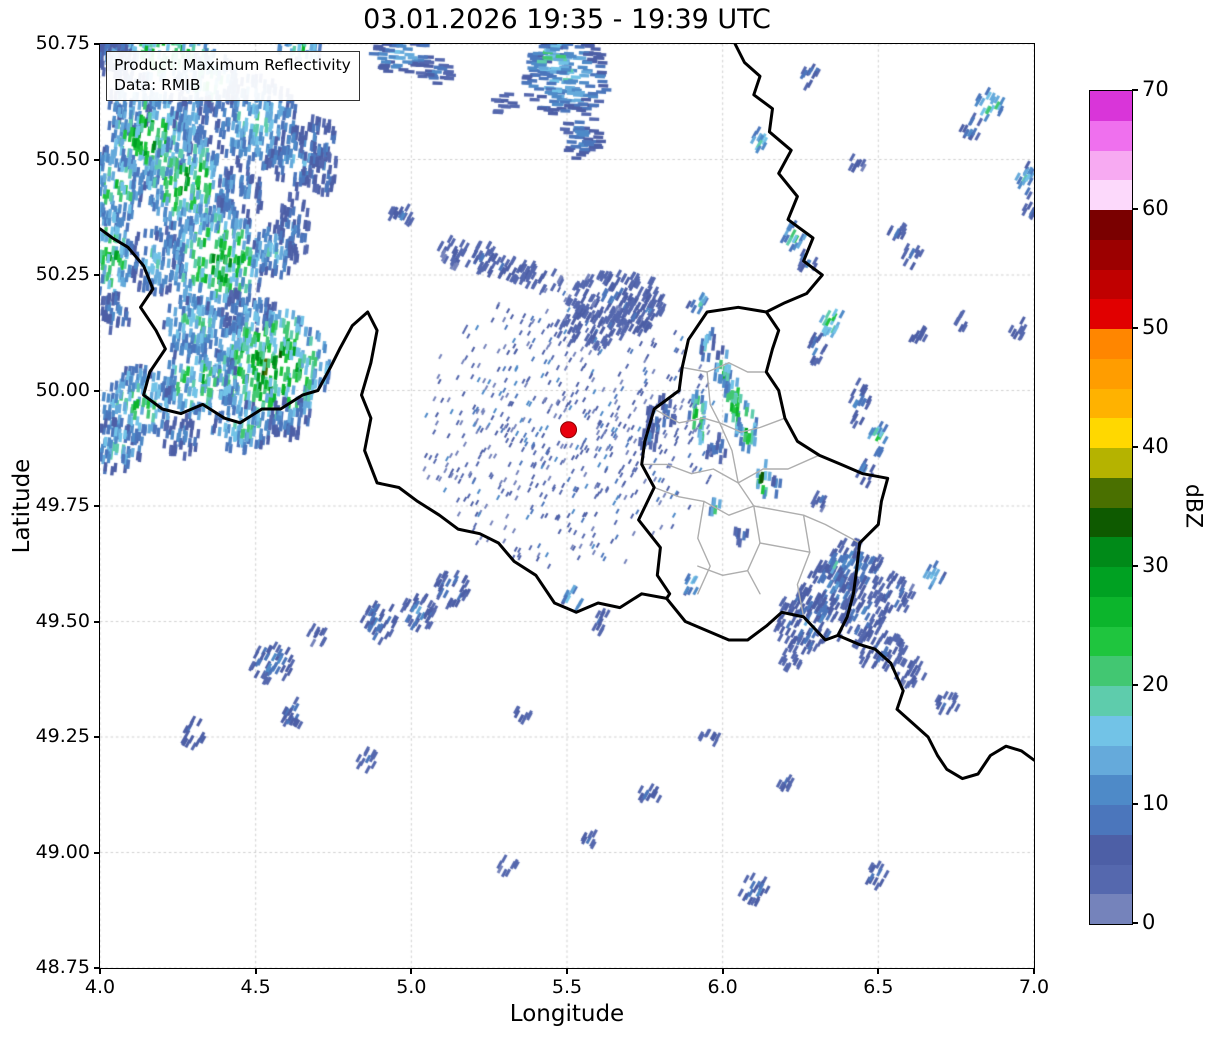  I want to click on radar-site-marker, so click(569, 430).